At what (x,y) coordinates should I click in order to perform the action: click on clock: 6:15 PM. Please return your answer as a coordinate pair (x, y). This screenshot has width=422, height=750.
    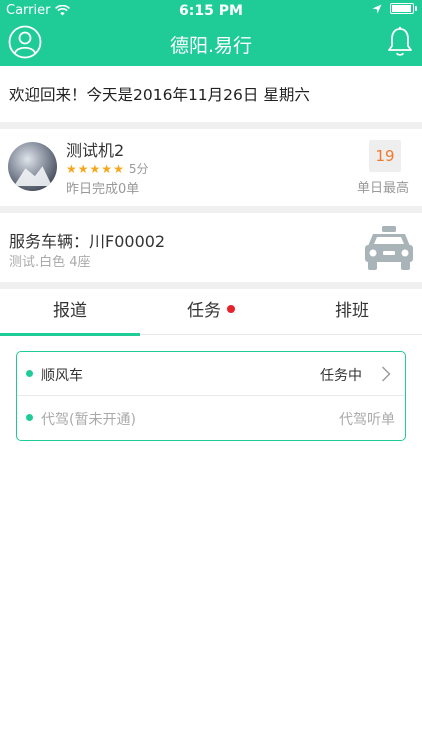
    Looking at the image, I should click on (211, 11).